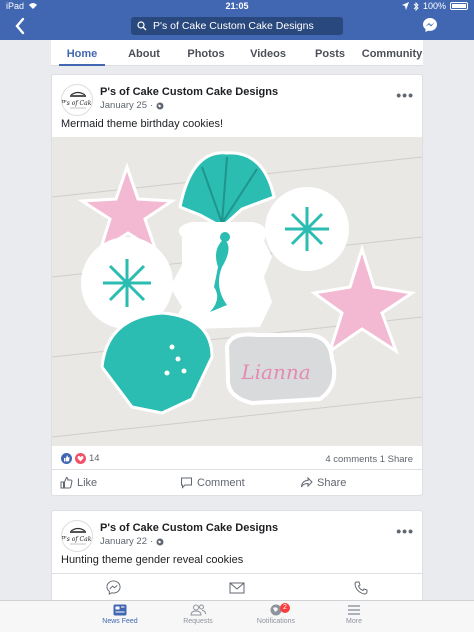 The height and width of the screenshot is (632, 474). I want to click on tab-posts: Posts, so click(330, 52).